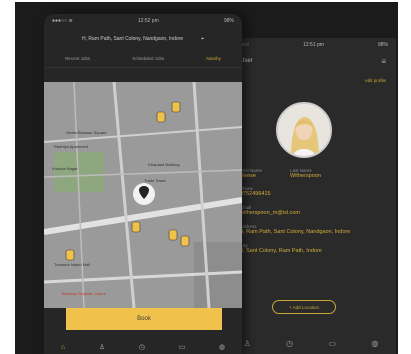 This screenshot has width=411, height=354. Describe the element at coordinates (84, 293) in the screenshot. I see `map-label-7: Bombay Hospital, Indore` at that location.